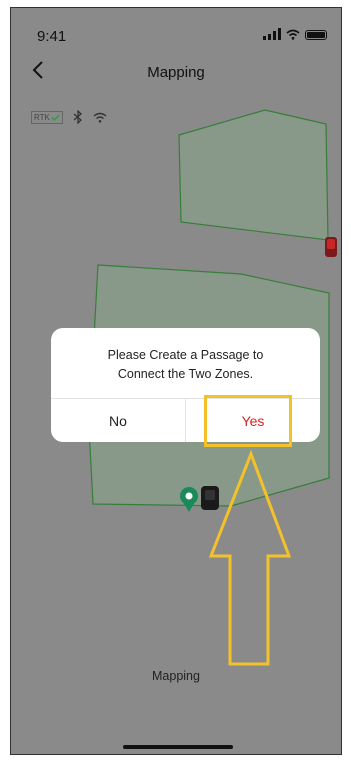 Image resolution: width=351 pixels, height=762 pixels. Describe the element at coordinates (248, 421) in the screenshot. I see `yes-highlight-box` at that location.